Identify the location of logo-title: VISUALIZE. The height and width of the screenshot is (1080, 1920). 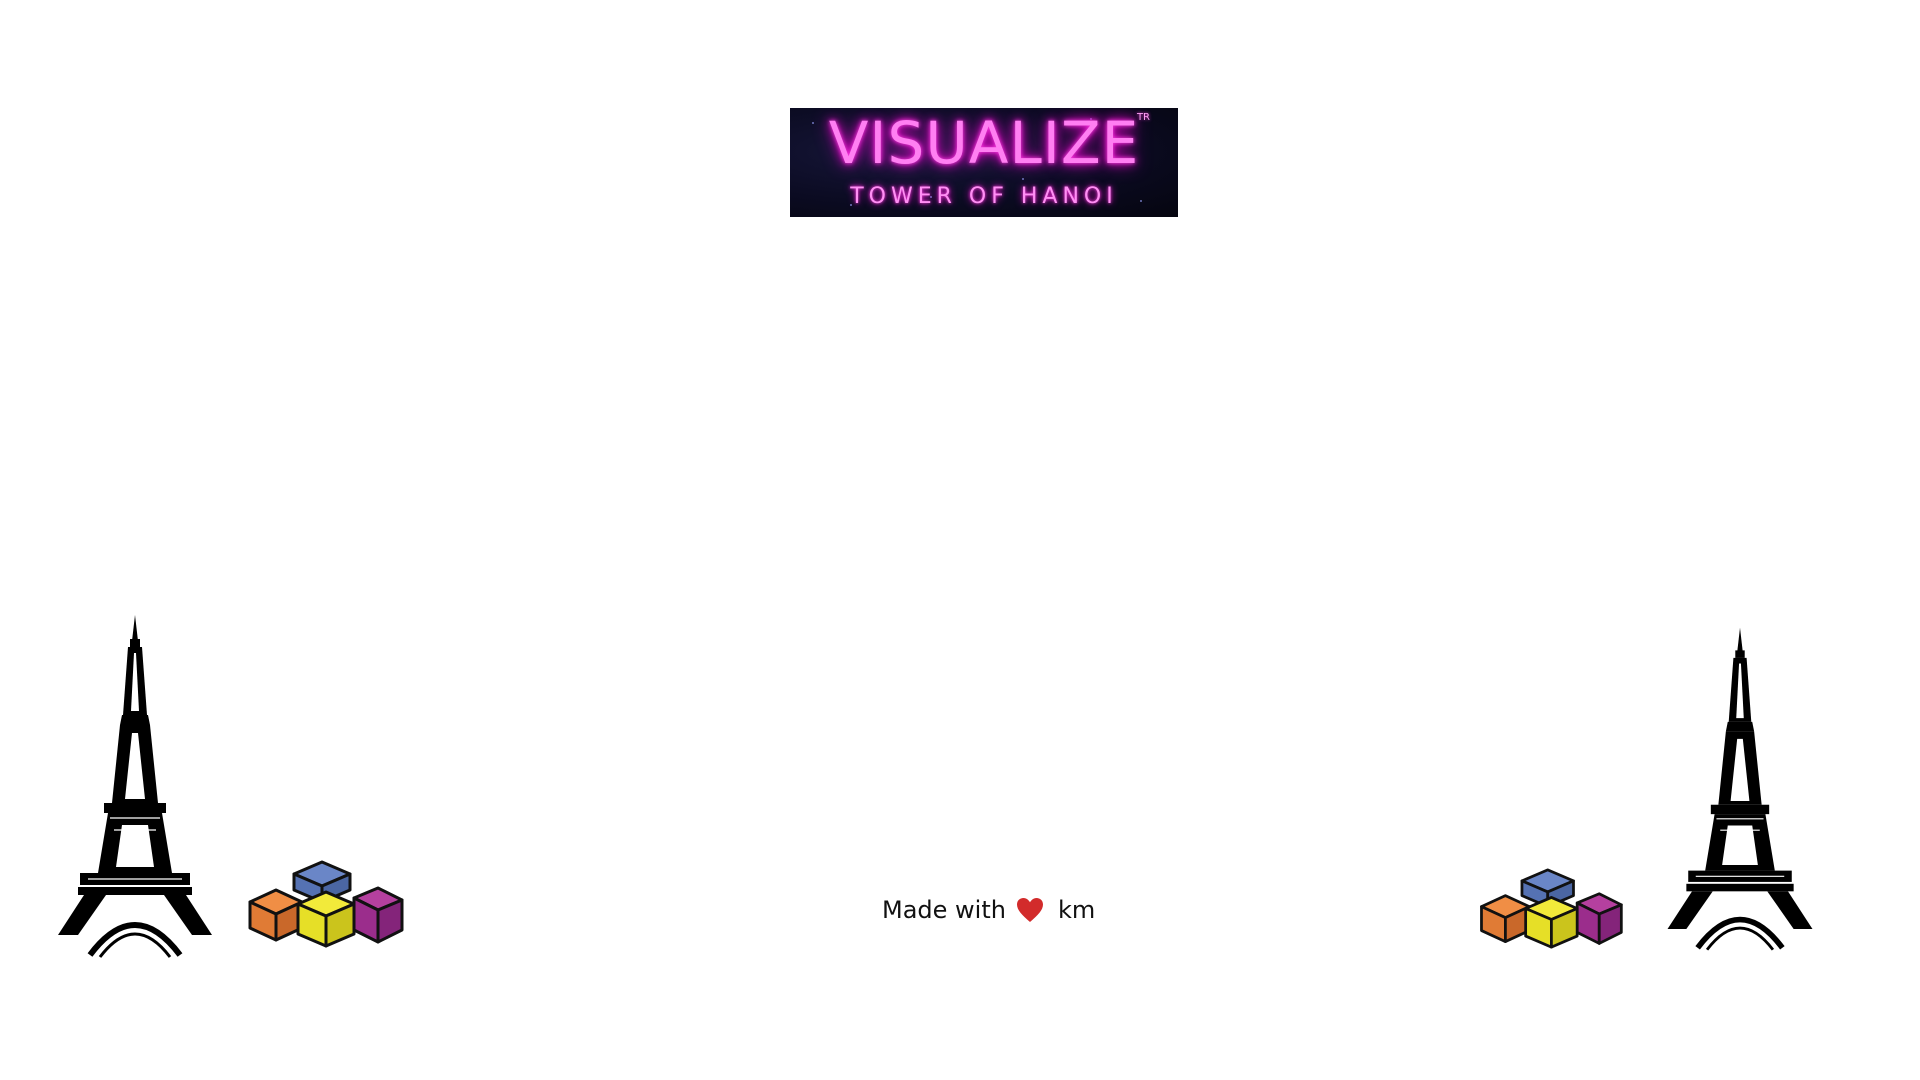
(984, 143).